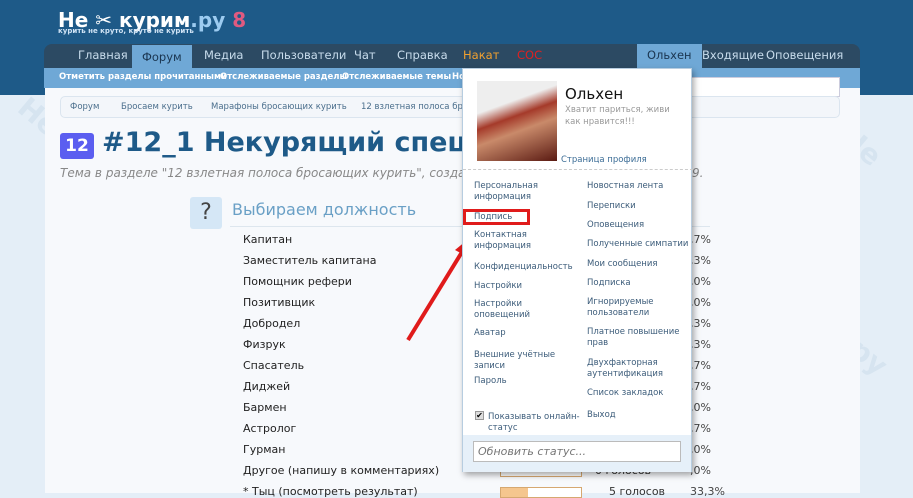 Image resolution: width=913 pixels, height=498 pixels. I want to click on menu-item-left: Настройки, so click(526, 286).